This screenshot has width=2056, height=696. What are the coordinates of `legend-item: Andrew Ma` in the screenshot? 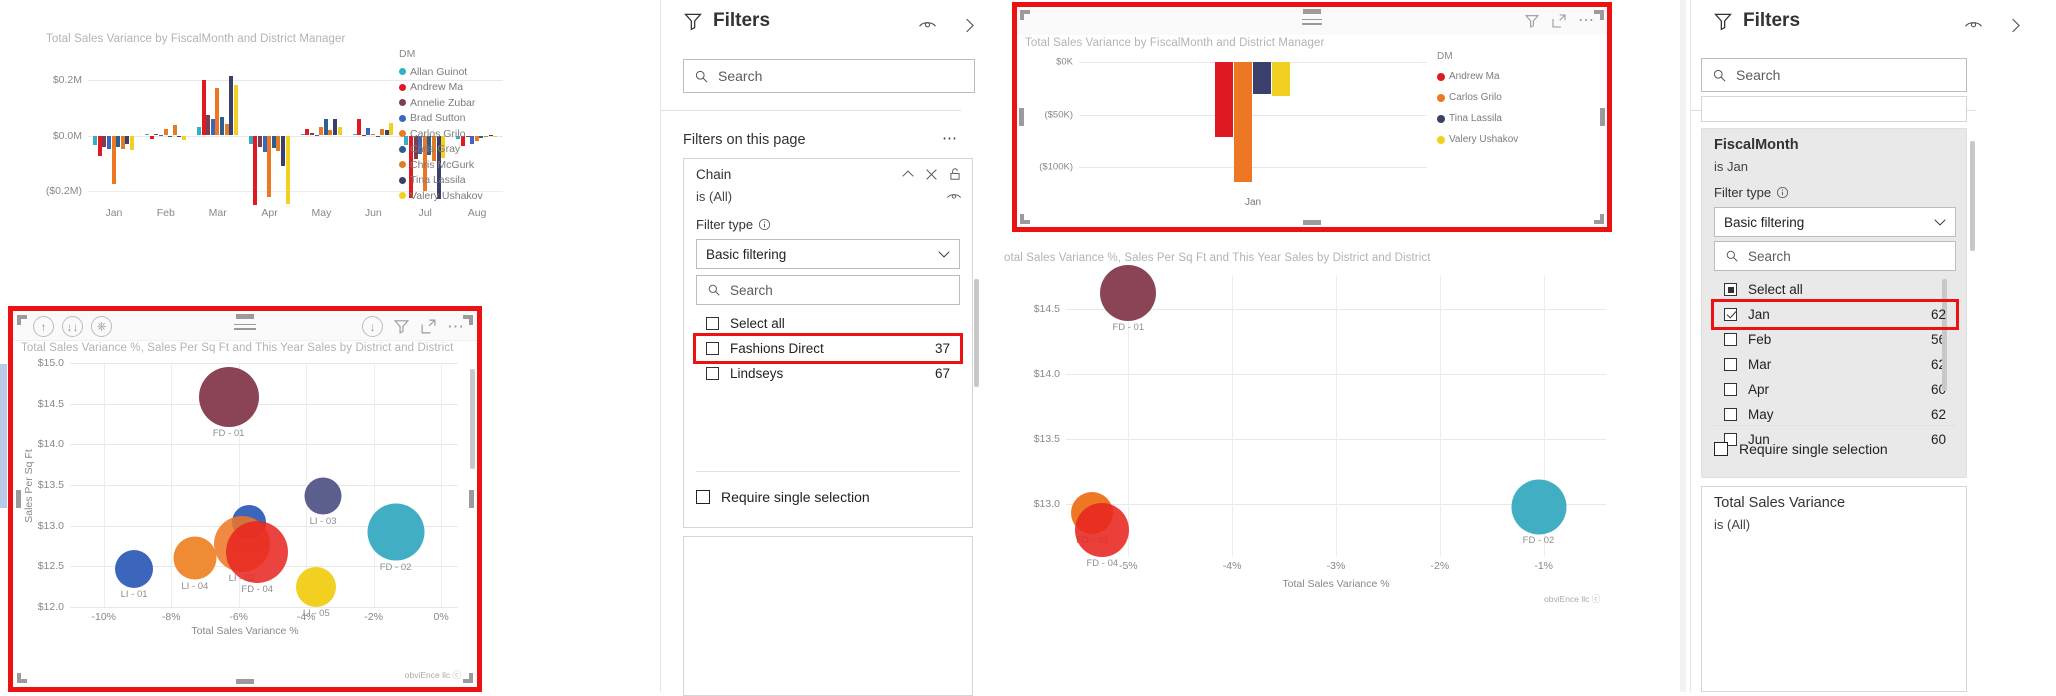 It's located at (1489, 76).